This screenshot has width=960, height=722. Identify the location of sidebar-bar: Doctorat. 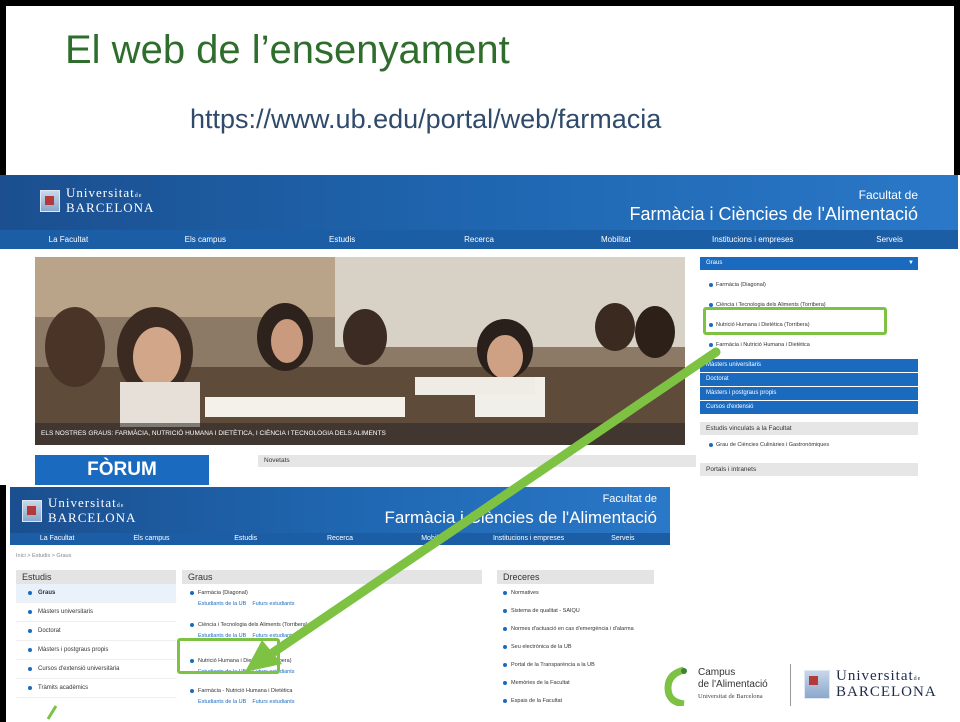
(809, 379).